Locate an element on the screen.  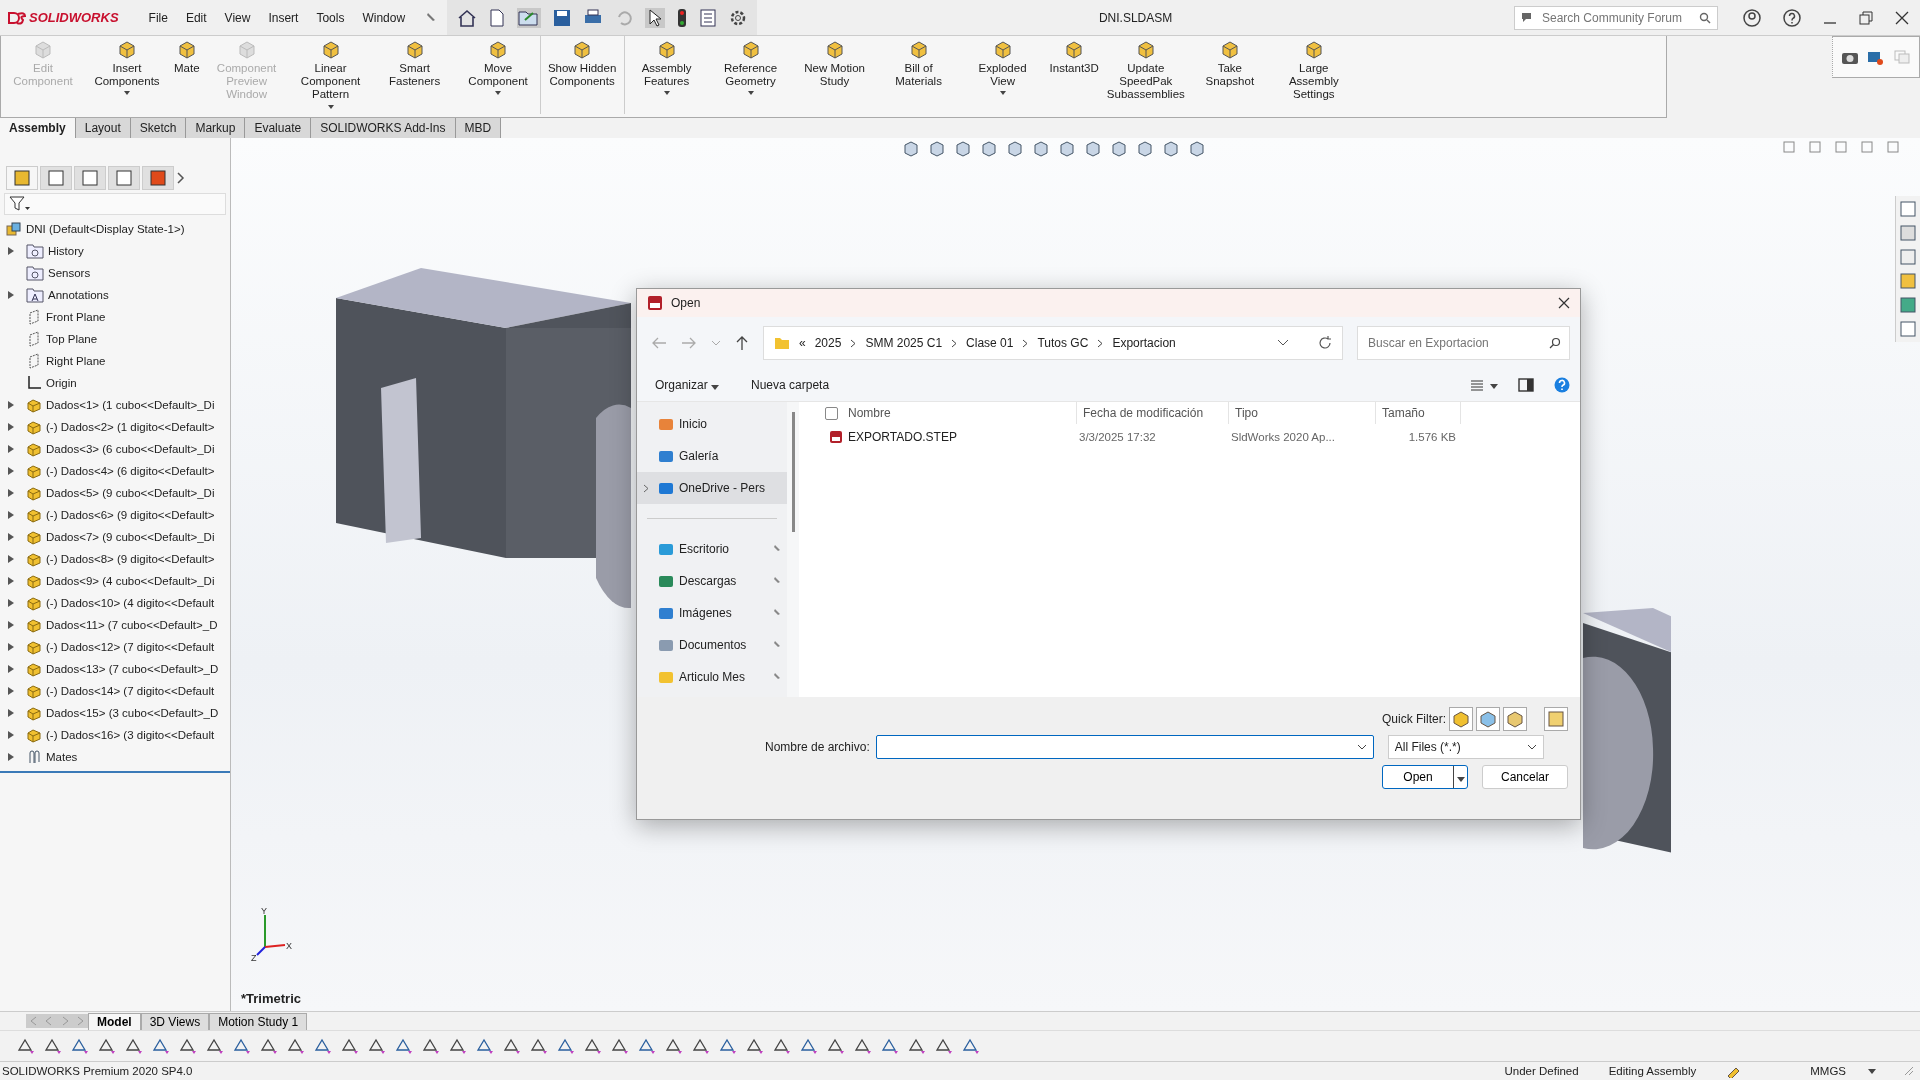
save-icon is located at coordinates (562, 17).